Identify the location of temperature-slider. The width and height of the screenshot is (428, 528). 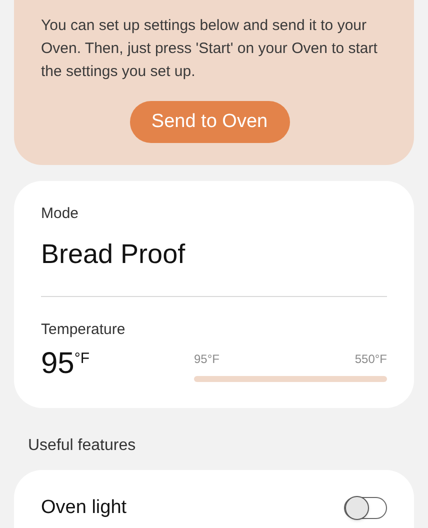
(290, 379).